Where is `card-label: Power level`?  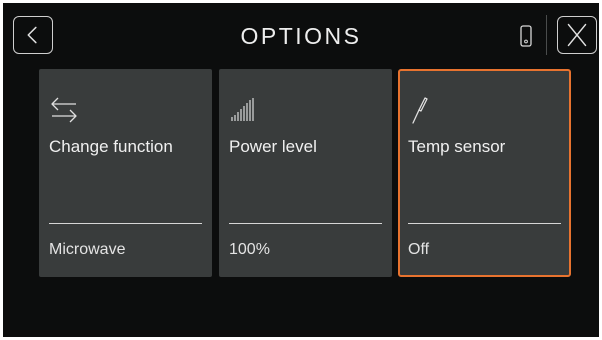
card-label: Power level is located at coordinates (273, 146).